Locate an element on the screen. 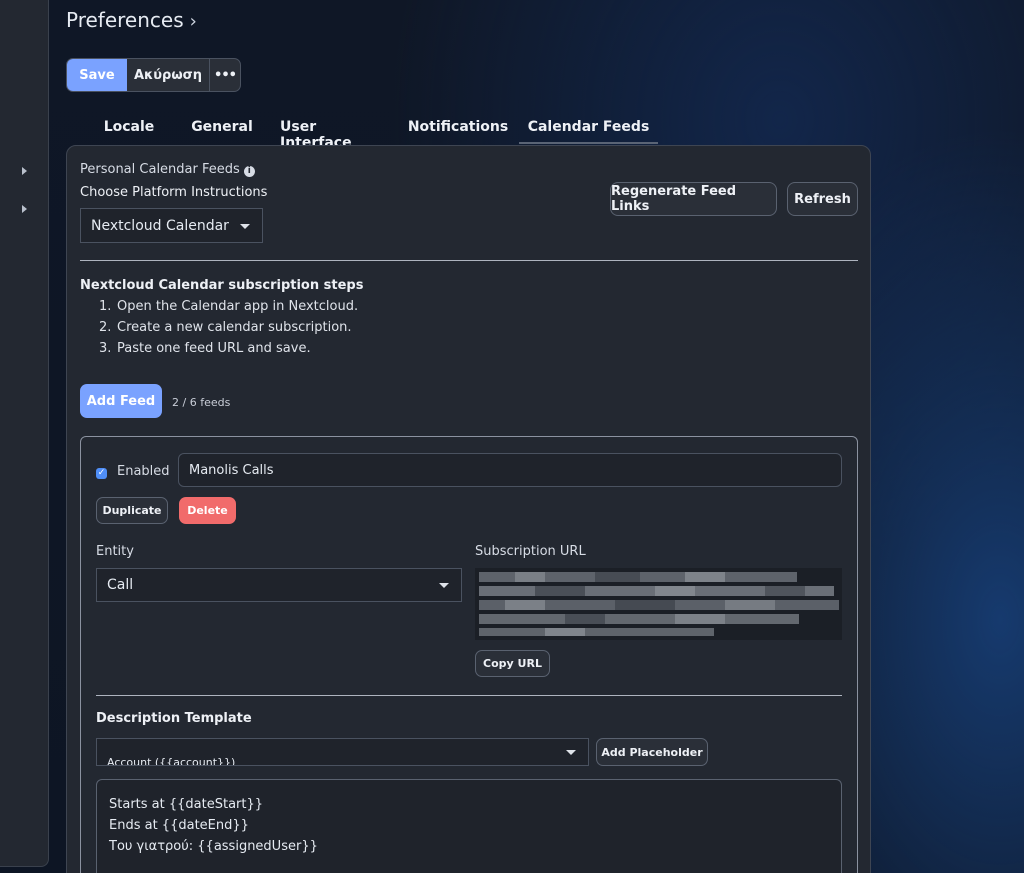 This screenshot has width=1024, height=873. step-item: 2. Create a new calendar subscription. is located at coordinates (225, 327).